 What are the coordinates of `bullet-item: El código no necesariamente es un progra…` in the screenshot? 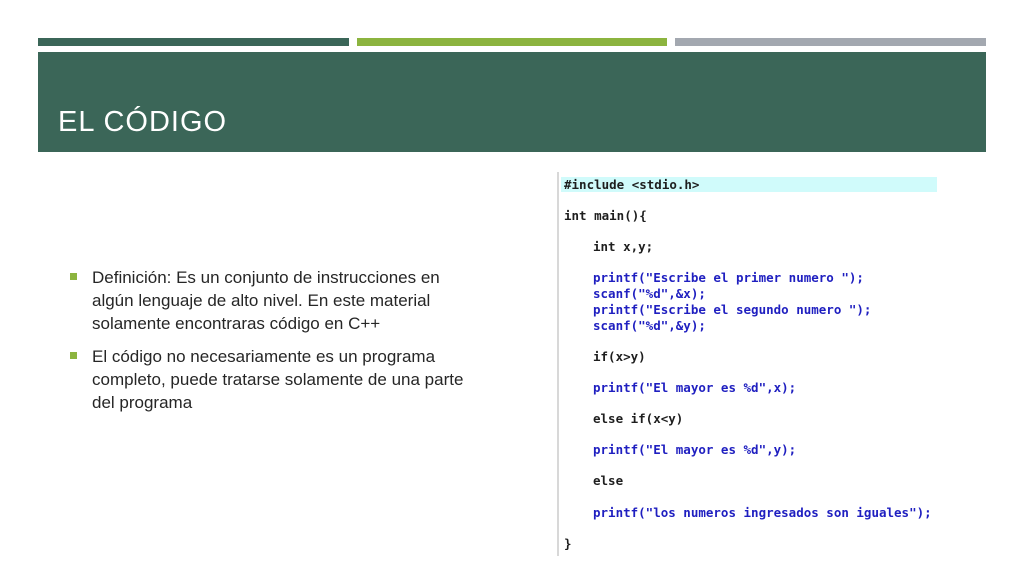 It's located at (266, 379).